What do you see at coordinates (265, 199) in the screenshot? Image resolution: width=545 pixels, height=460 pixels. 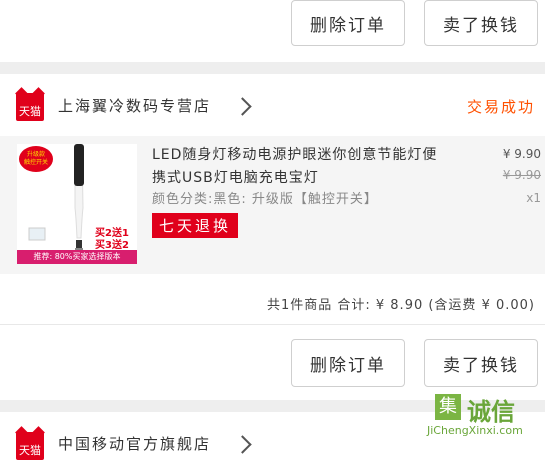 I see `product-spec: 颜色分类:黑色: 升级版【触控开关】` at bounding box center [265, 199].